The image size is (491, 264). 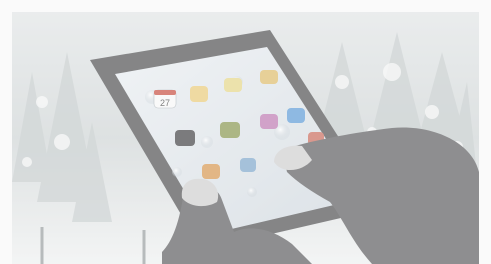 I want to click on app-store-app-icon, so click(x=296, y=115).